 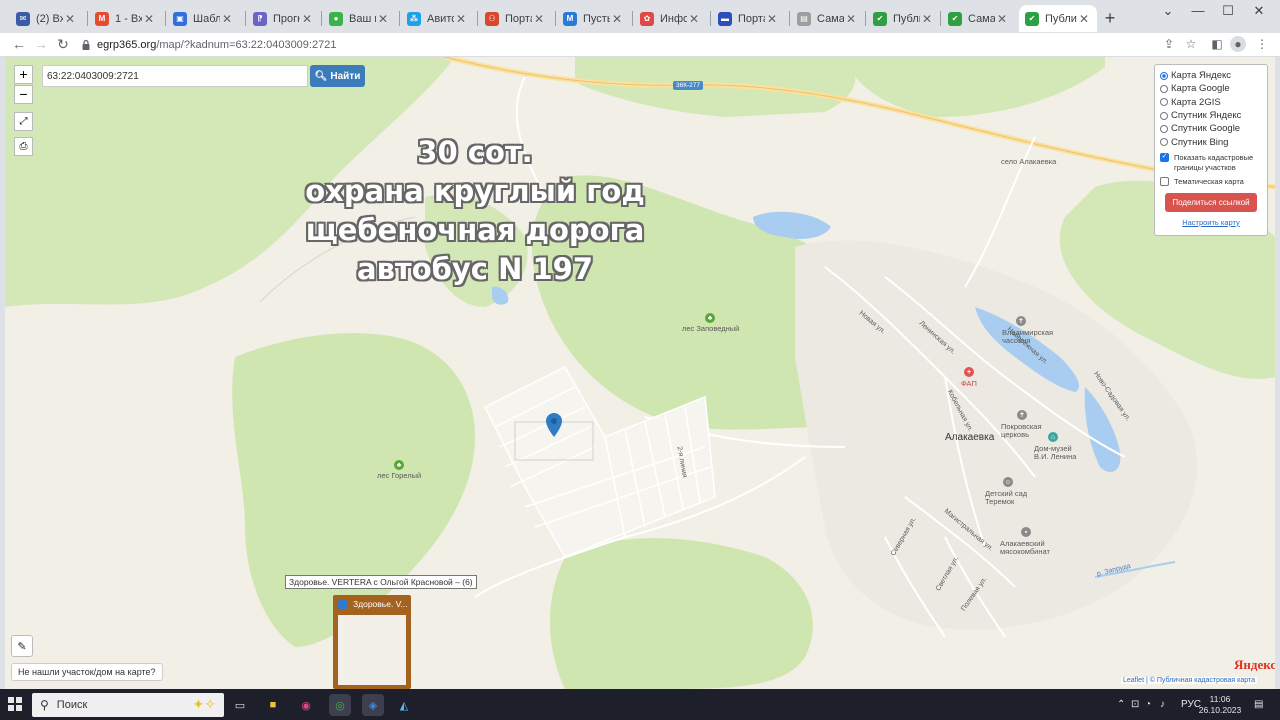 What do you see at coordinates (46, 18) in the screenshot?
I see `browser-tab: ✉ (2) Входя✕` at bounding box center [46, 18].